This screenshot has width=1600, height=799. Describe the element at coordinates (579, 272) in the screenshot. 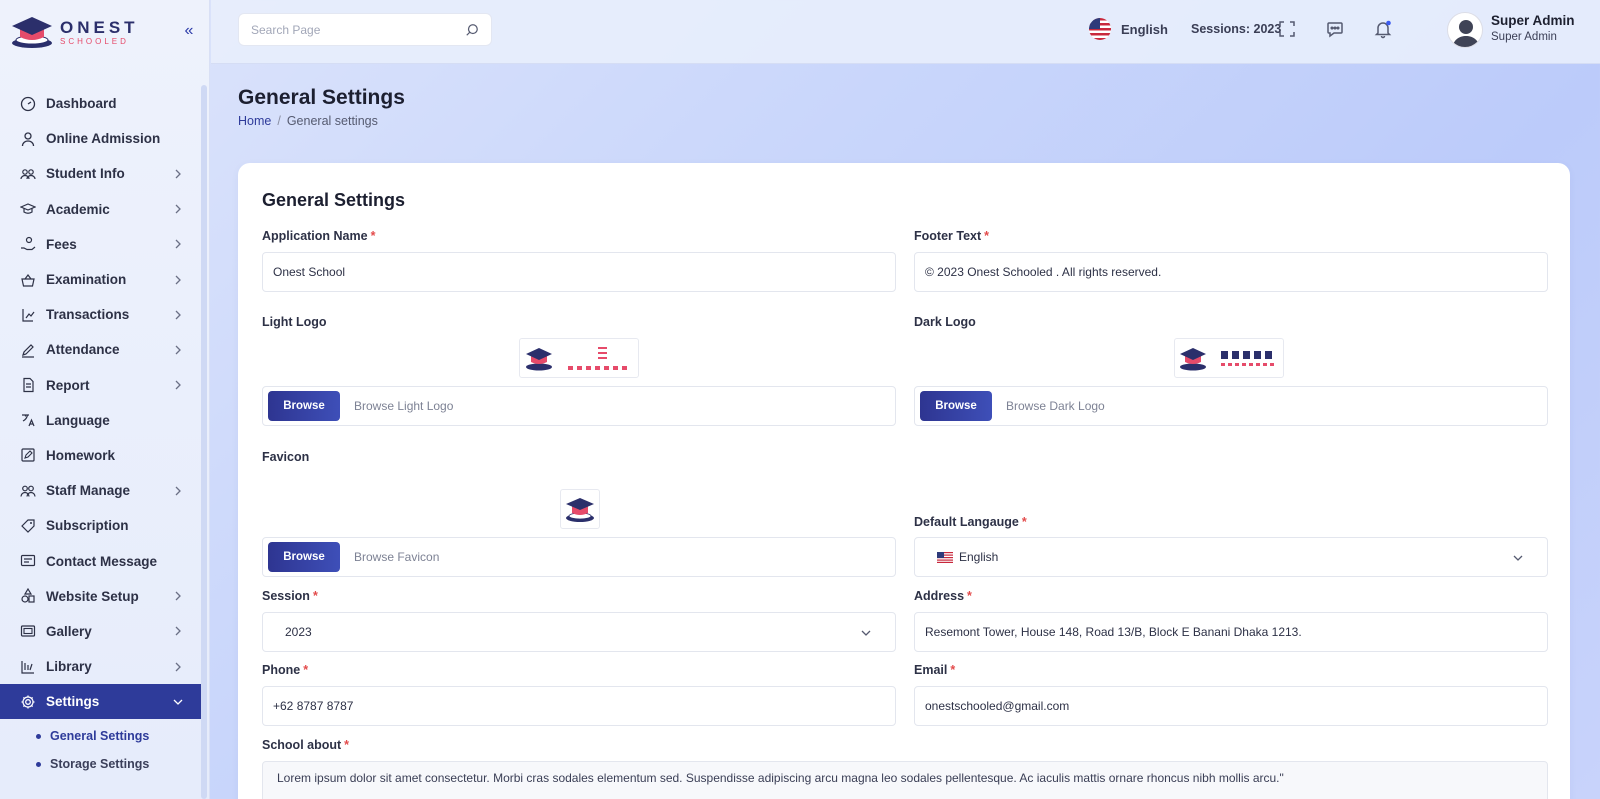

I see `app-name-input: Onest School` at that location.